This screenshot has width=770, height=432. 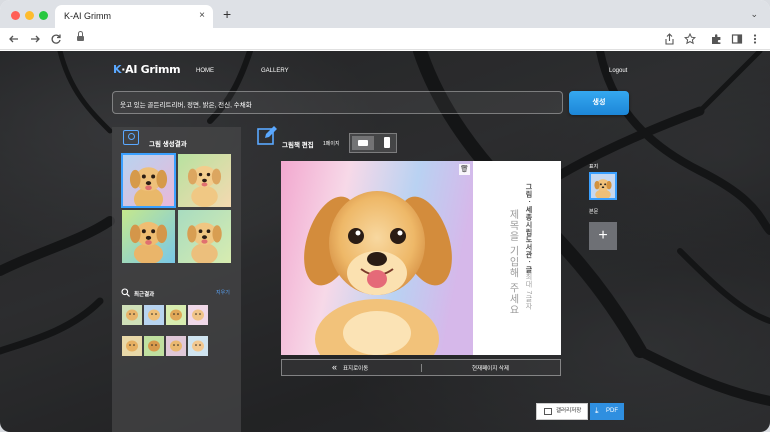 What do you see at coordinates (594, 212) in the screenshot?
I see `body-label: 본문` at bounding box center [594, 212].